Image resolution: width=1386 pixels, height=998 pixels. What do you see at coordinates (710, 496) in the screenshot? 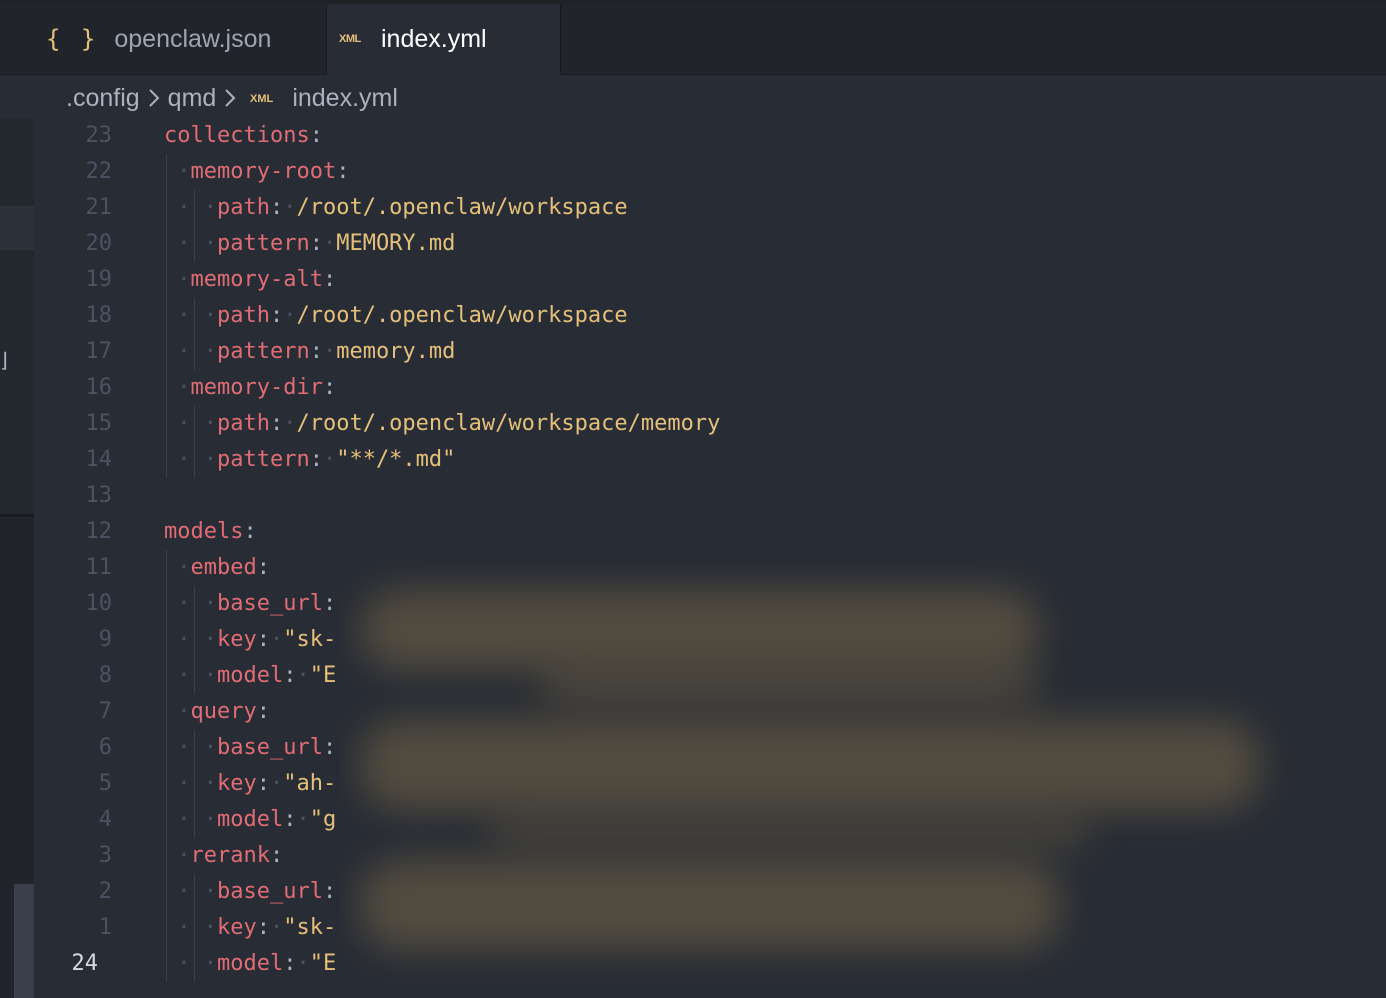
I see `code-line: 13` at bounding box center [710, 496].